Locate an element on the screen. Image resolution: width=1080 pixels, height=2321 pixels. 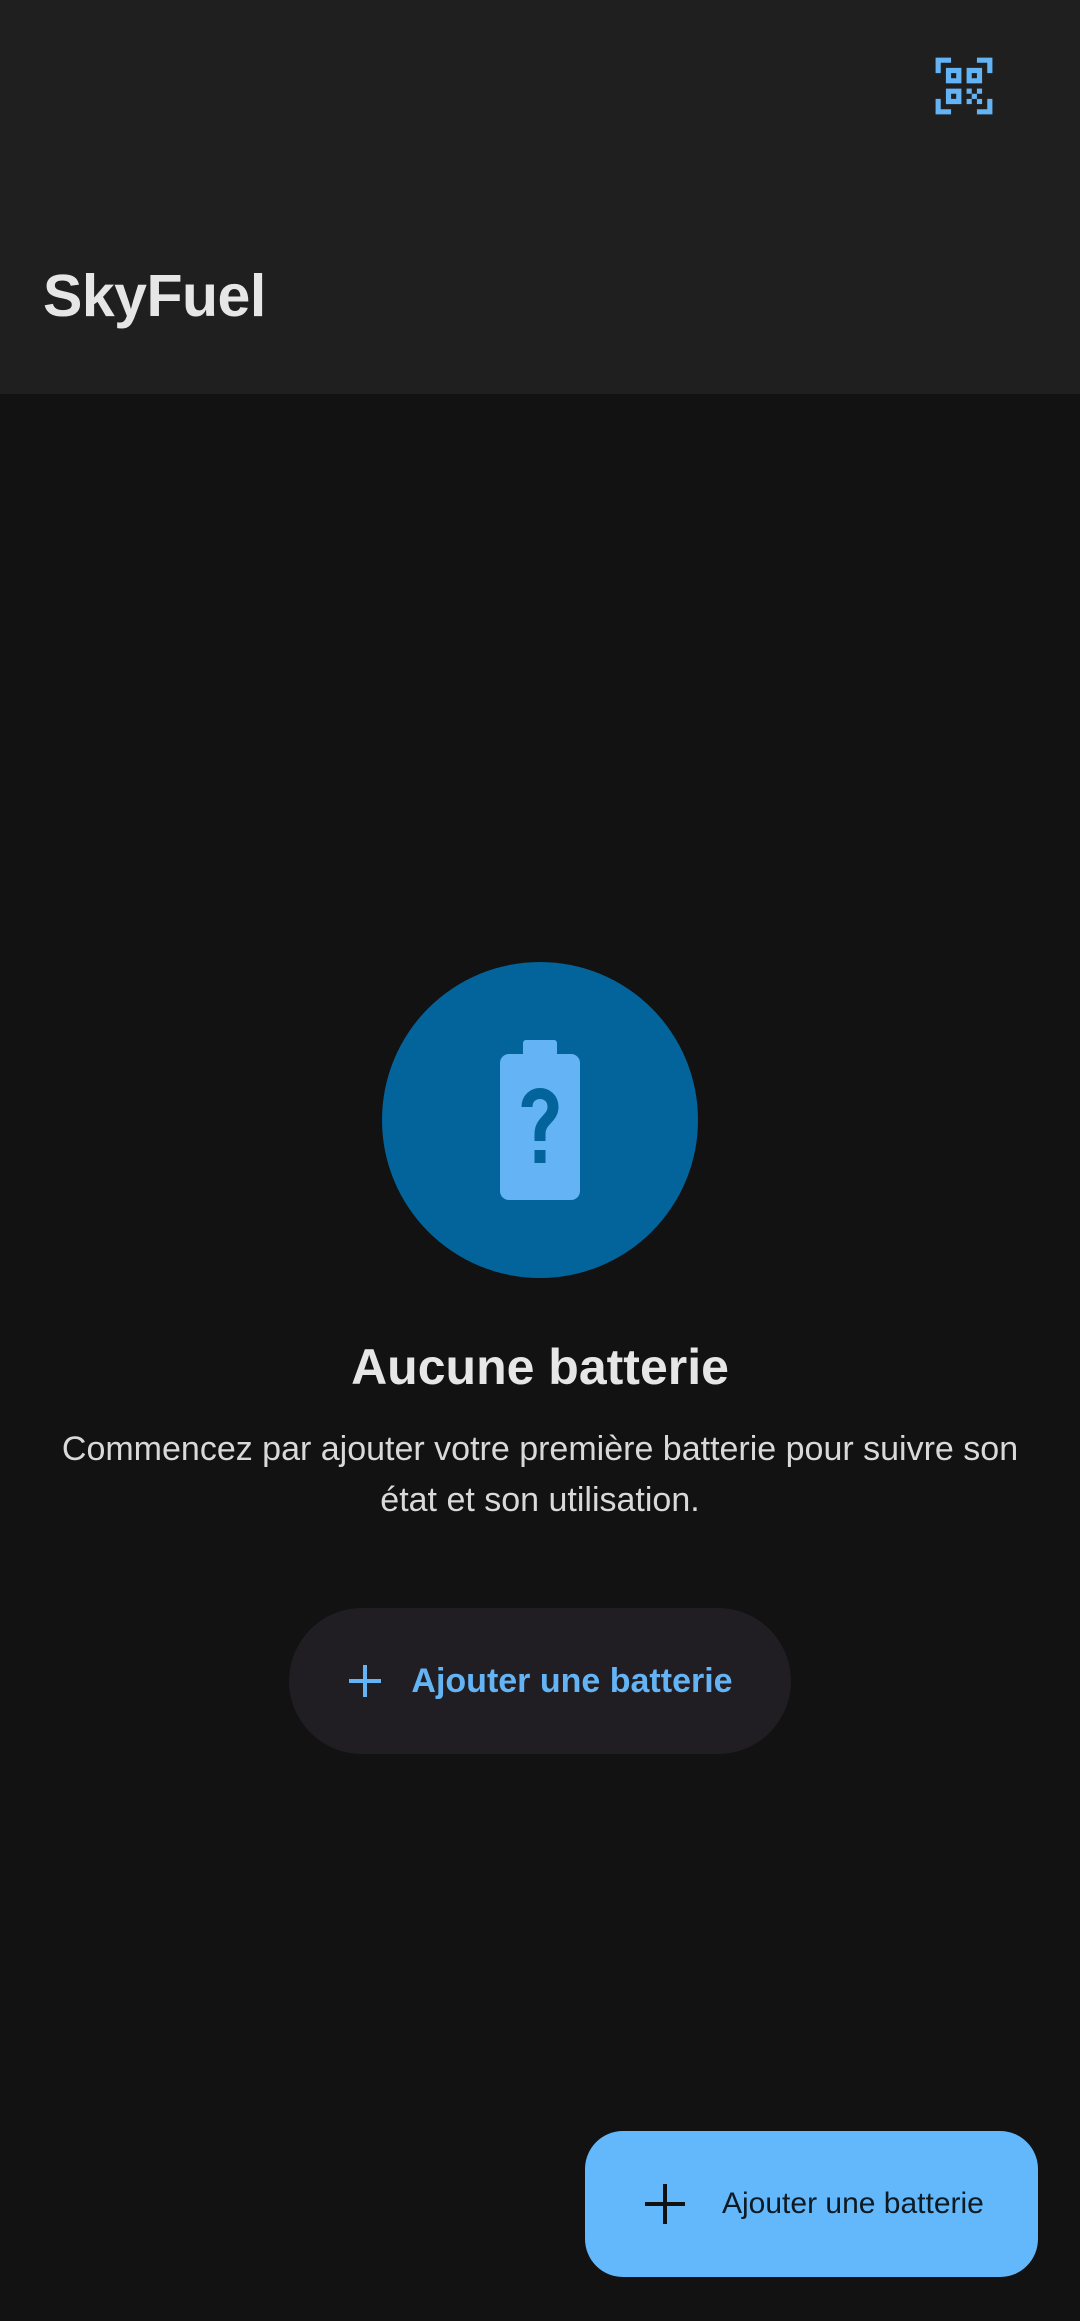
add-battery-button: Ajouter une batterie is located at coordinates (540, 1681).